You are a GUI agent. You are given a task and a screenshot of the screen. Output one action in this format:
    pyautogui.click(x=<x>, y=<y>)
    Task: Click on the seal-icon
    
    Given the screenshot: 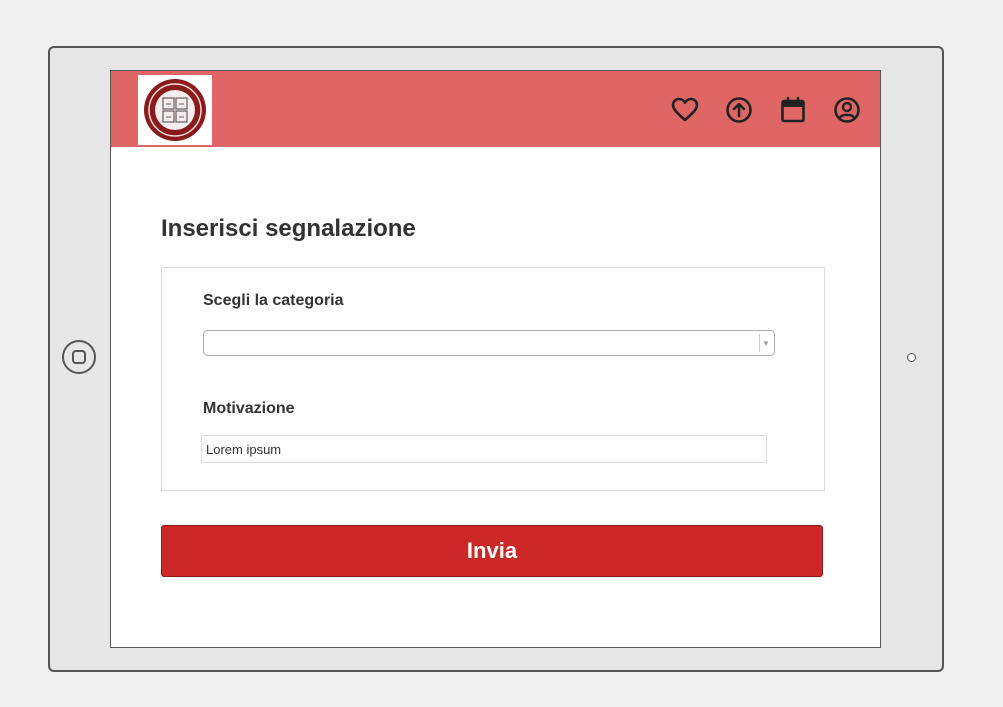 What is the action you would take?
    pyautogui.click(x=175, y=110)
    